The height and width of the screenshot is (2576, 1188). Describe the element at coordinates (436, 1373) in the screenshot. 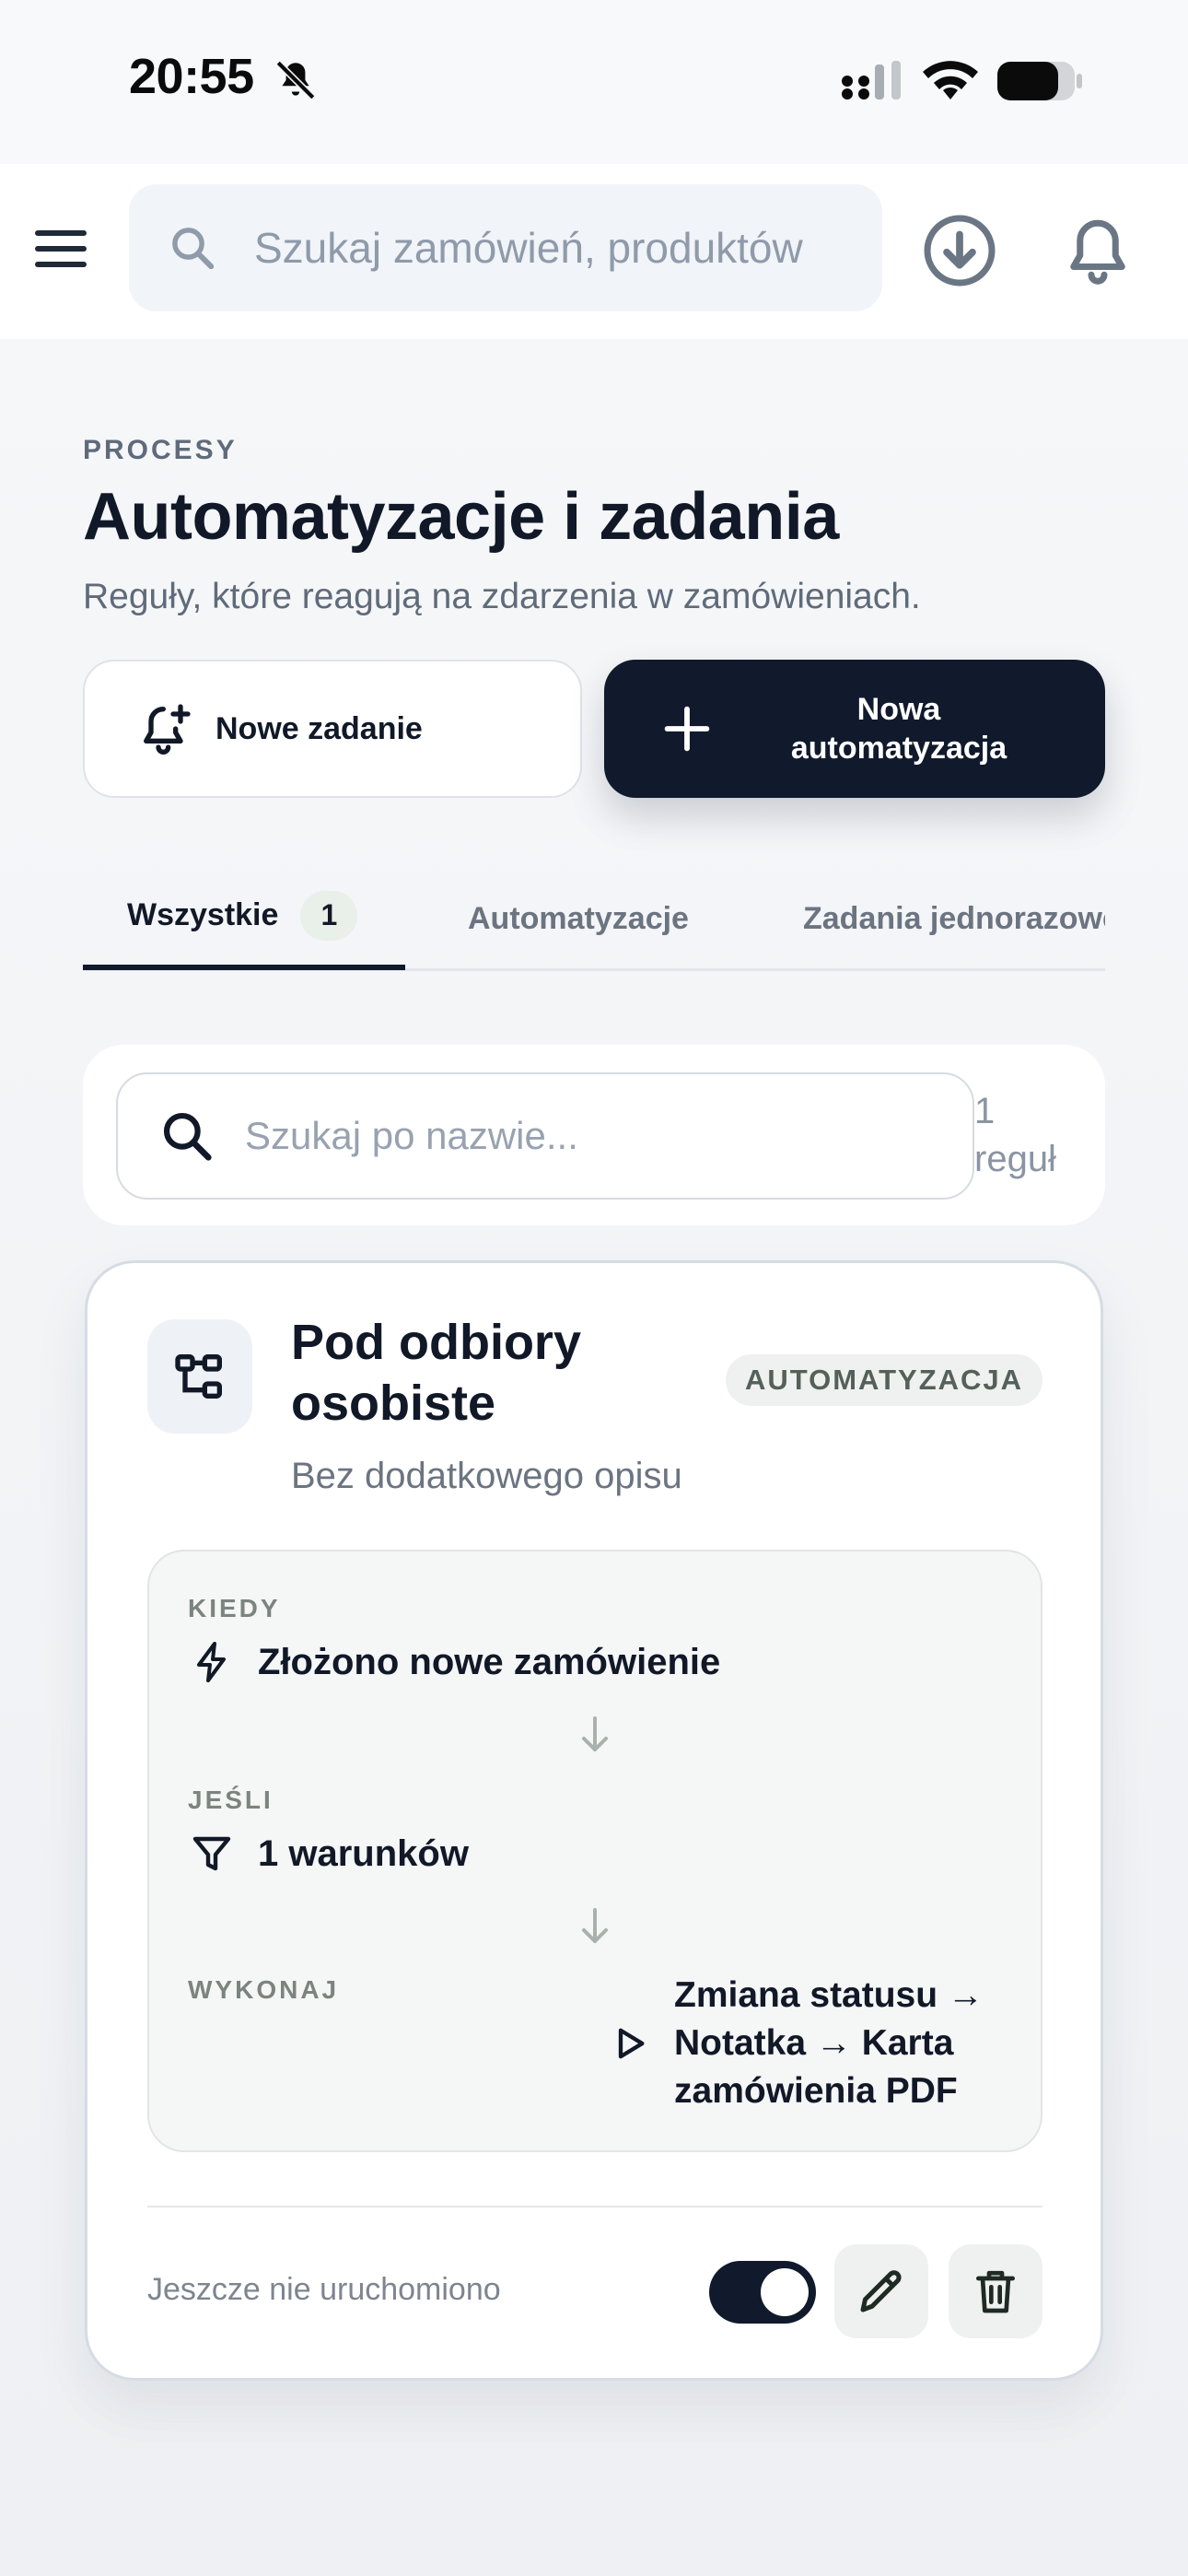

I see `rule-name: Pod odbiory osobiste` at that location.